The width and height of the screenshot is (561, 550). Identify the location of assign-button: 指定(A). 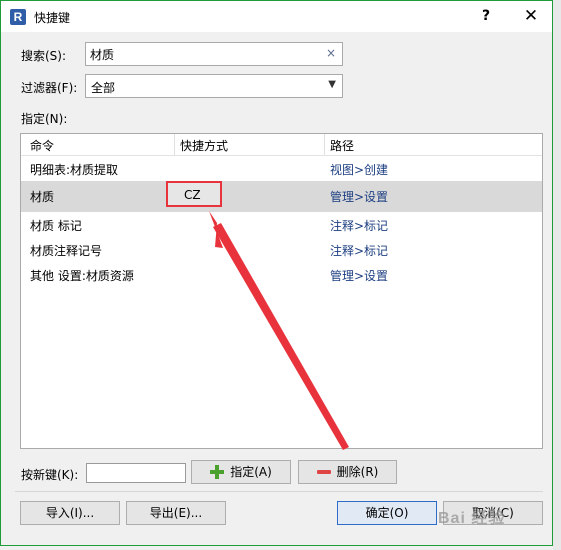
(241, 472).